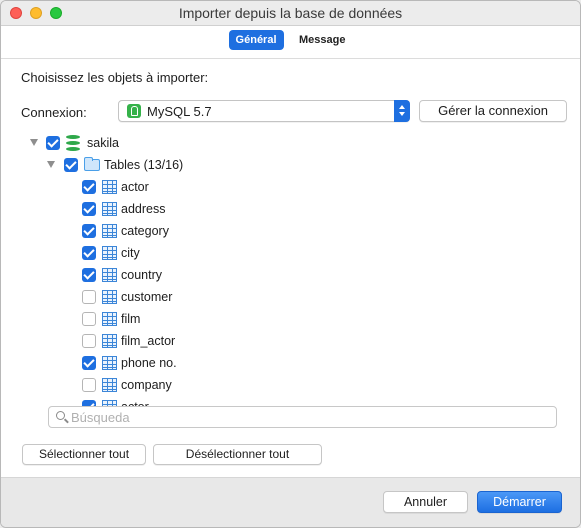 This screenshot has width=581, height=528. What do you see at coordinates (84, 454) in the screenshot?
I see `select-all-button: Sélectionner tout` at bounding box center [84, 454].